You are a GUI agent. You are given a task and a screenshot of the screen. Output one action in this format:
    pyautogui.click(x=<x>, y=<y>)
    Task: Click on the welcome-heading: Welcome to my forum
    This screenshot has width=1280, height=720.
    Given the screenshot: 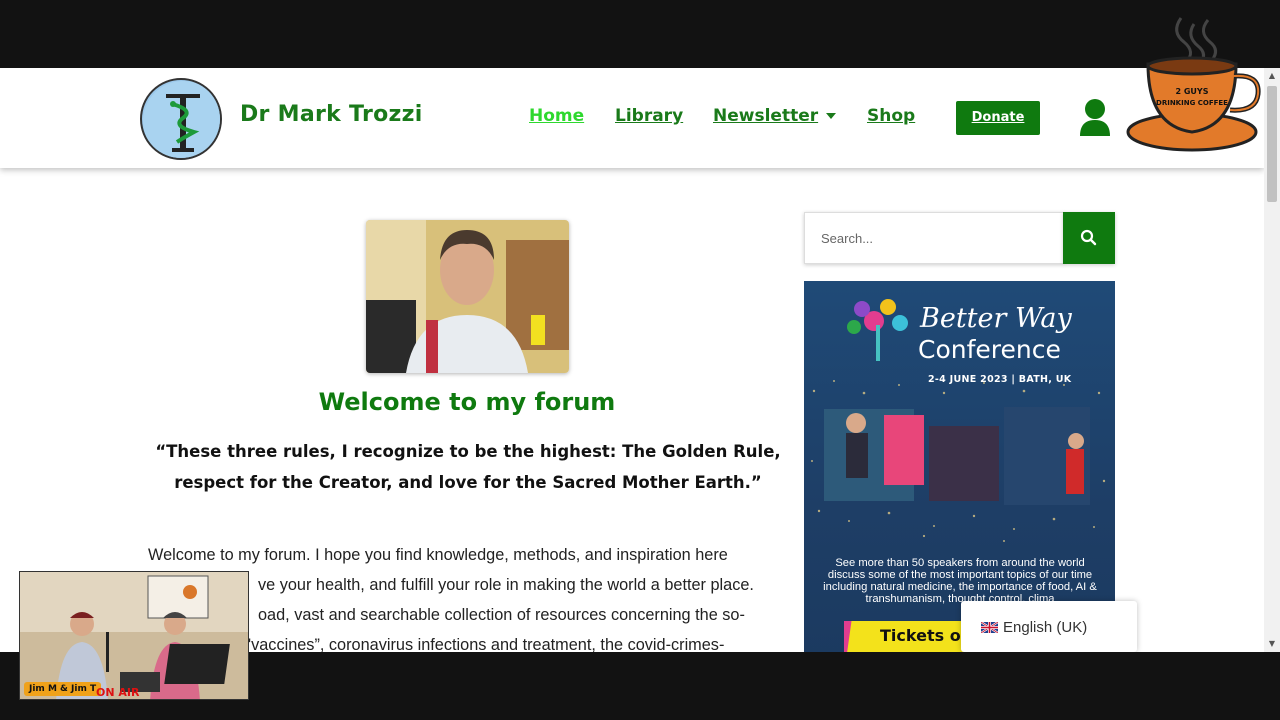 What is the action you would take?
    pyautogui.click(x=467, y=402)
    